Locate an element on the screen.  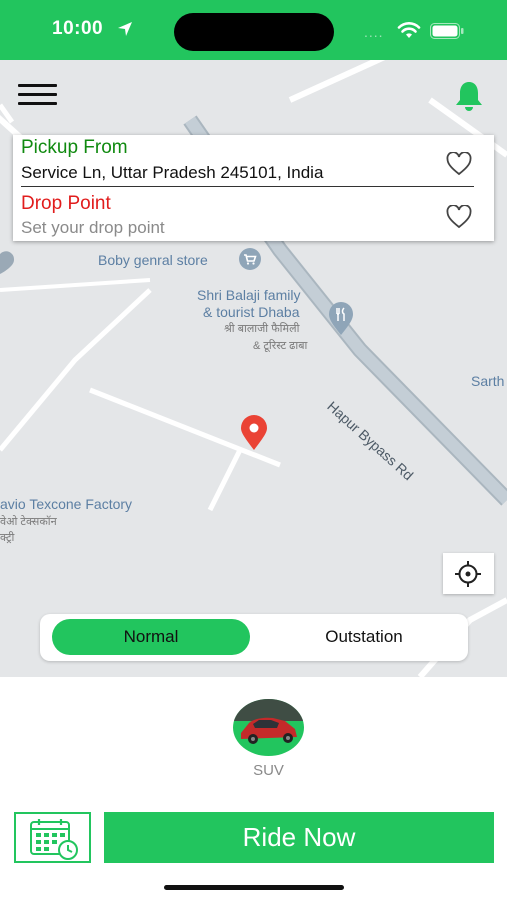
map-label-dhaba-hindi-2: & टूरिस्ट ढाबा is located at coordinates (280, 346).